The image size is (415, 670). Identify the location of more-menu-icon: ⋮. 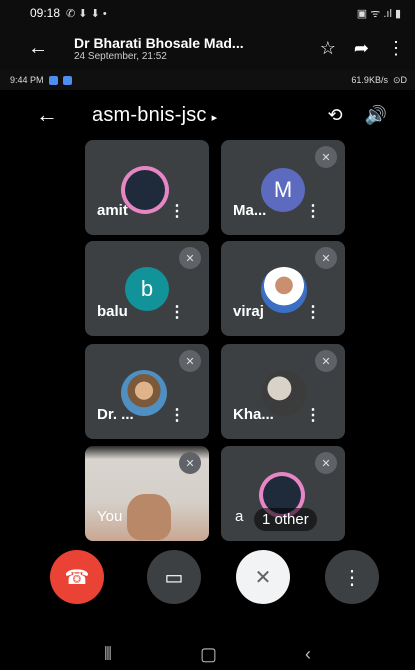
(396, 48).